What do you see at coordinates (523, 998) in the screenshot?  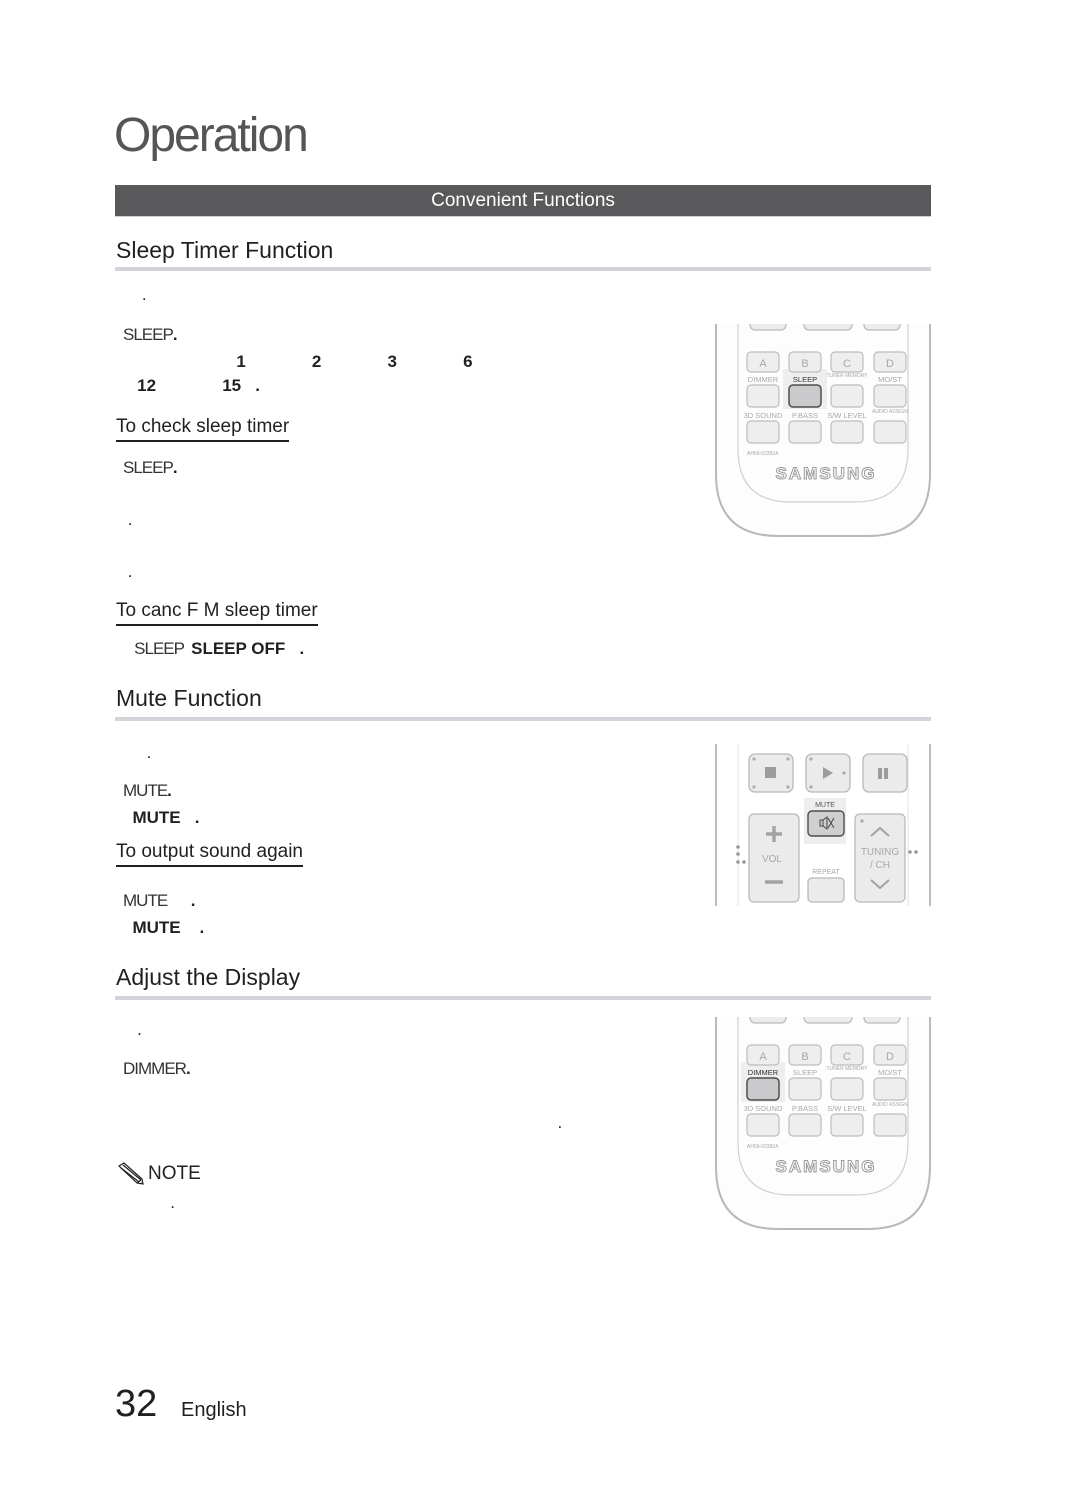 I see `display-rule` at bounding box center [523, 998].